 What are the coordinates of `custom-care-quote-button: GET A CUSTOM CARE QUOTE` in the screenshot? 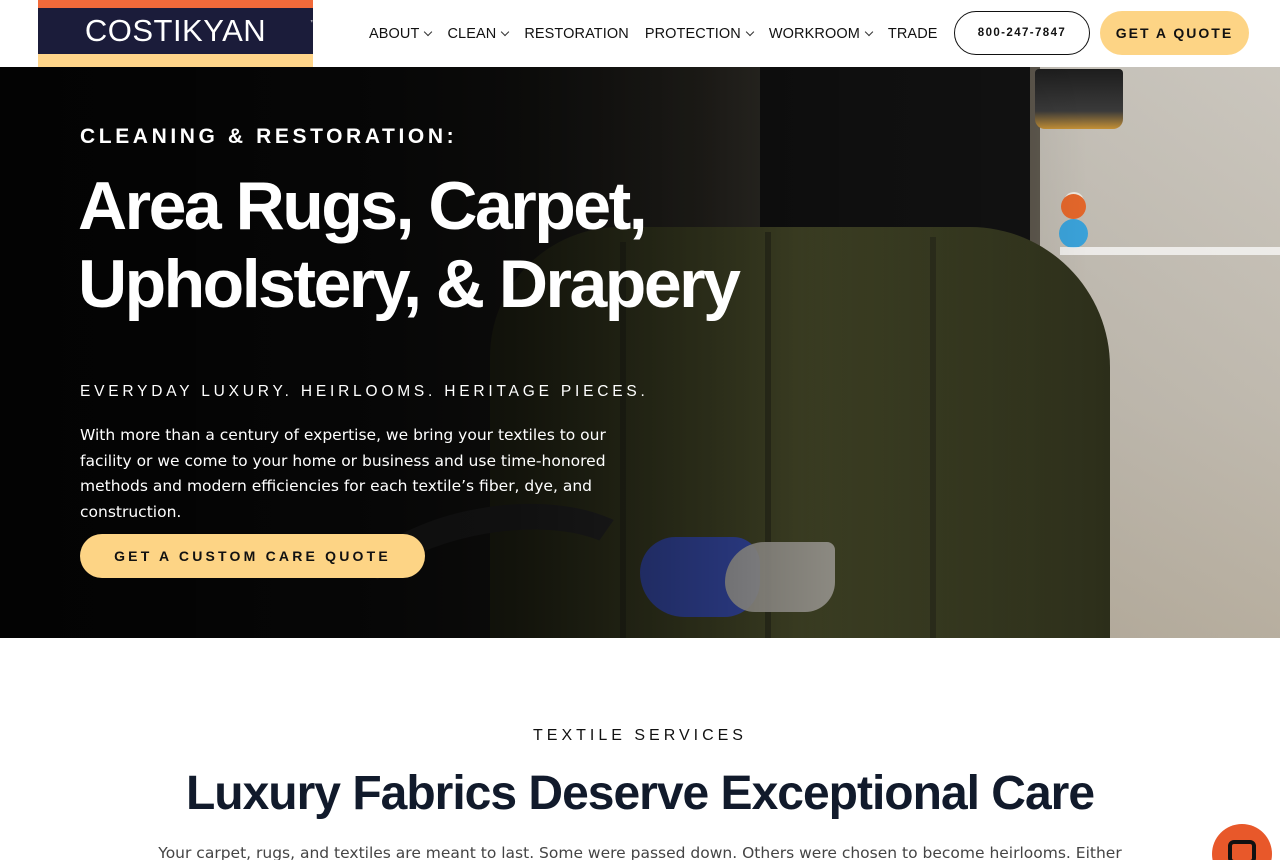 It's located at (252, 556).